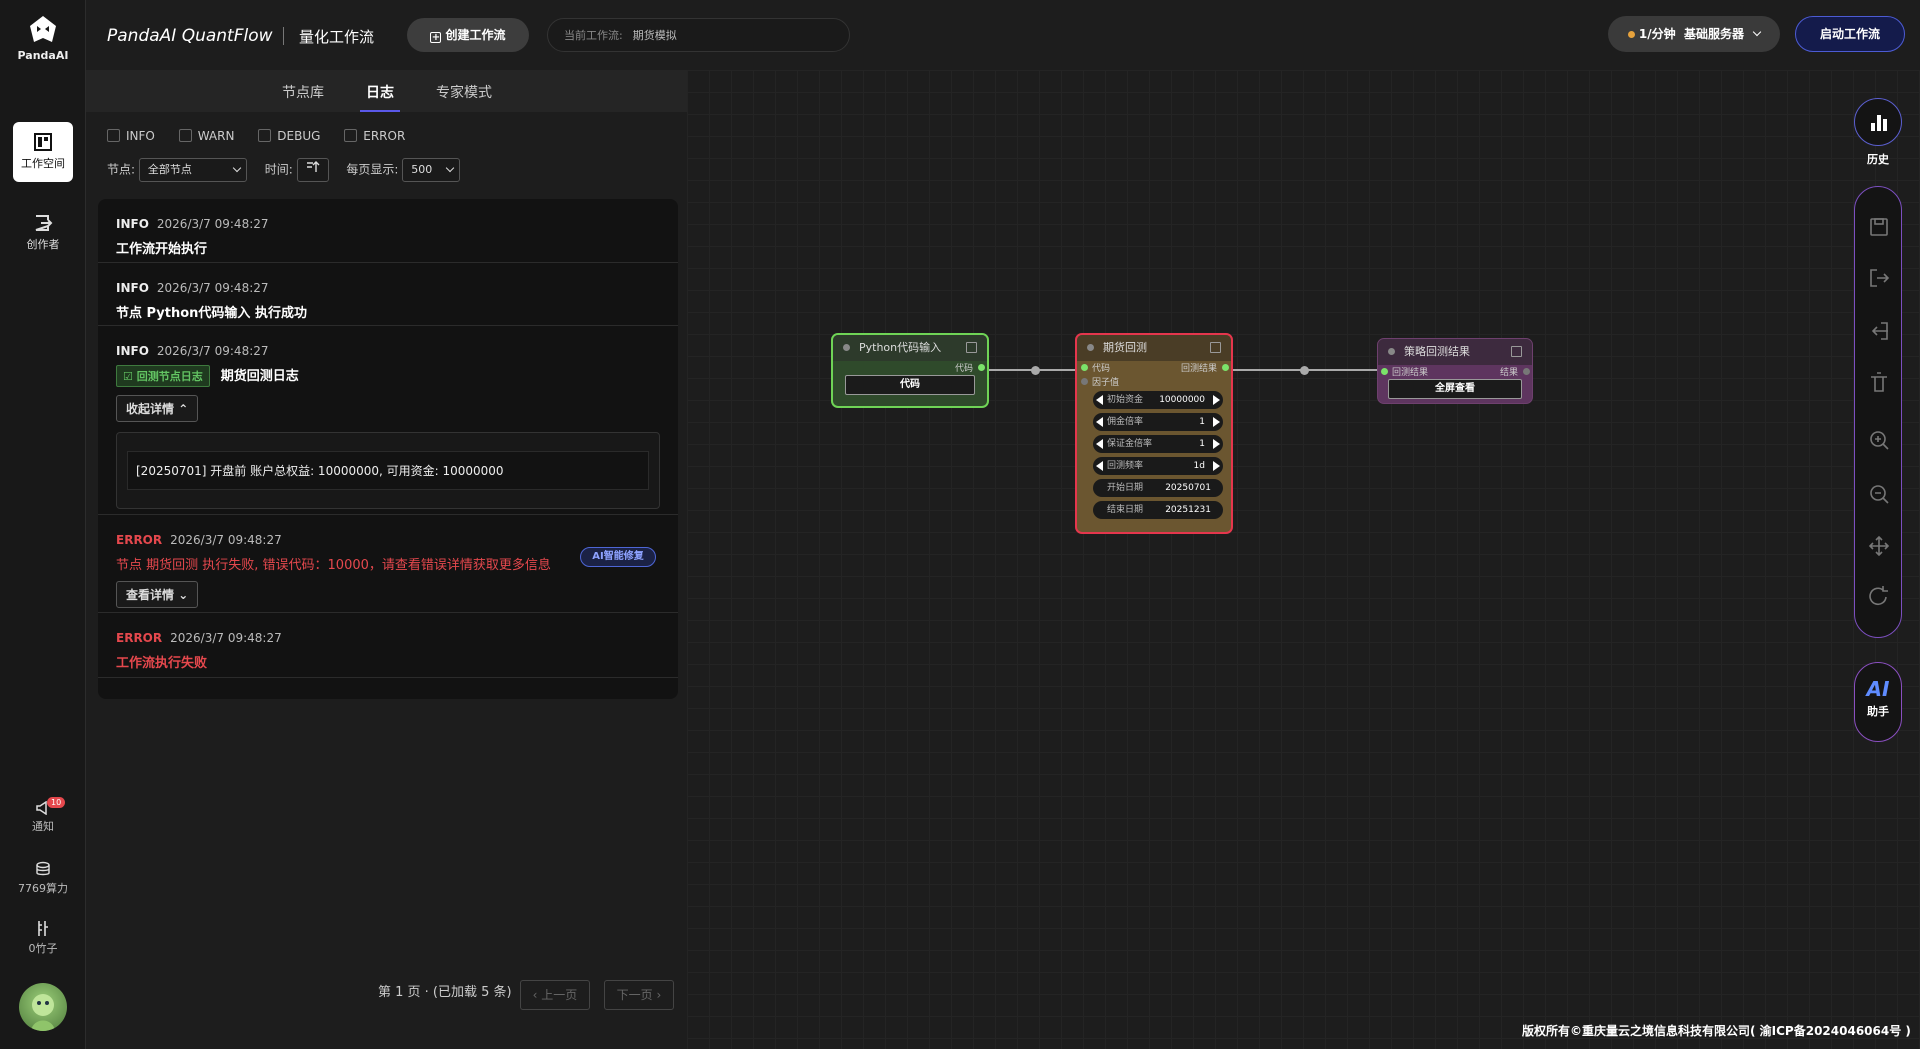 This screenshot has height=1049, width=1920. I want to click on ai-fix-button: AI智能修复, so click(618, 557).